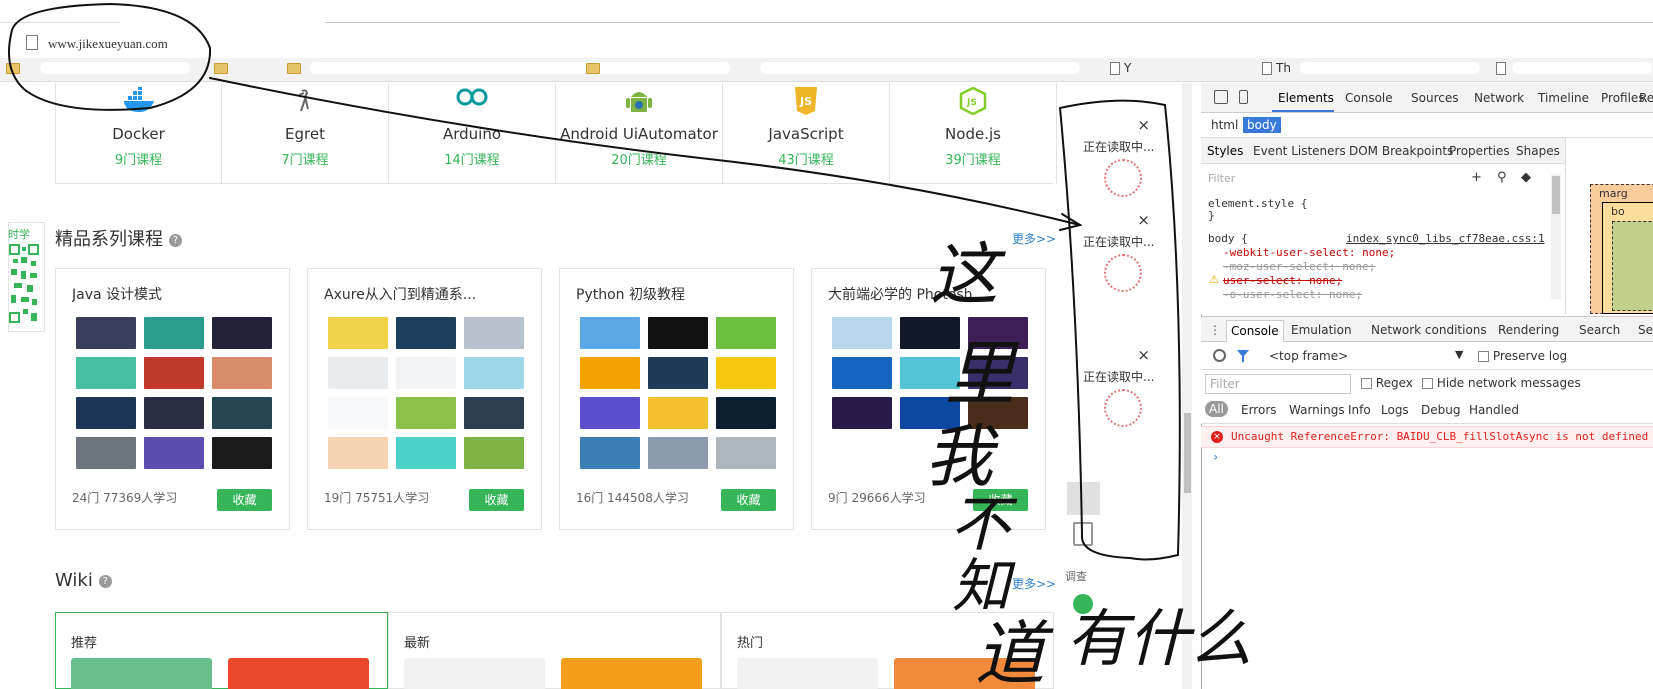  What do you see at coordinates (1278, 384) in the screenshot?
I see `console-filter-input: Filter` at bounding box center [1278, 384].